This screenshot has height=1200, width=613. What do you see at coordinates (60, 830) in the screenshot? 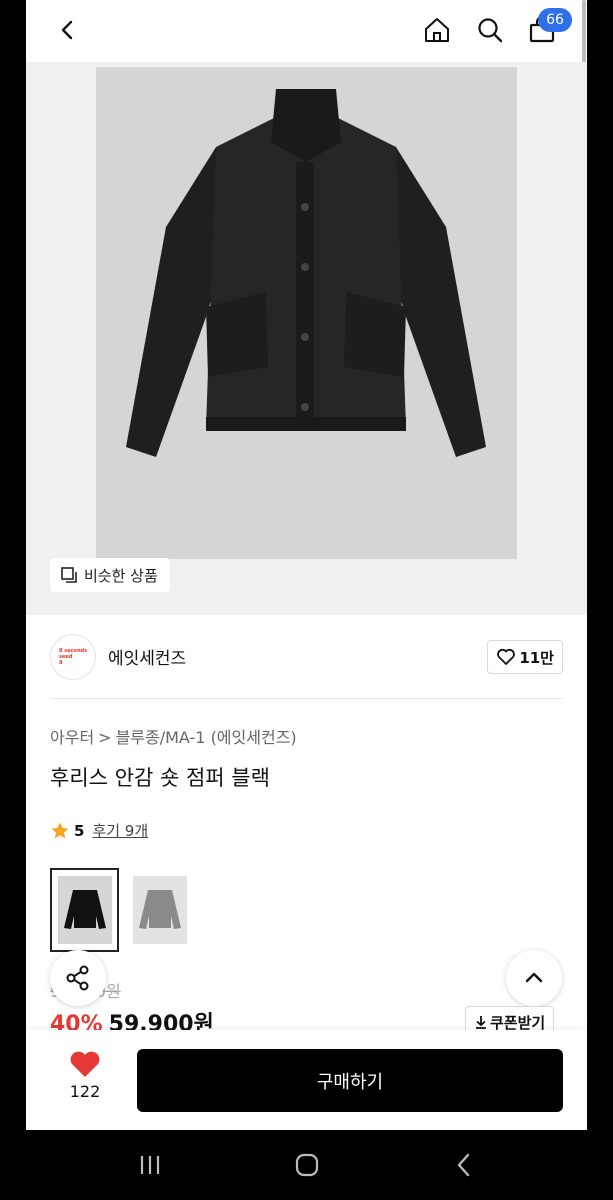
I see `star-icon` at bounding box center [60, 830].